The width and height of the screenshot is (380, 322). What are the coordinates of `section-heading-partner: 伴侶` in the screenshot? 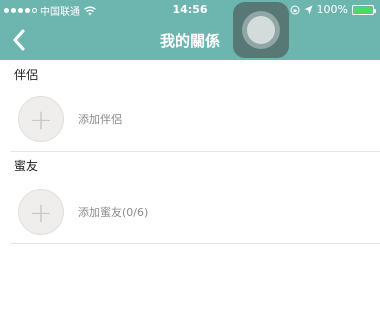 It's located at (26, 75).